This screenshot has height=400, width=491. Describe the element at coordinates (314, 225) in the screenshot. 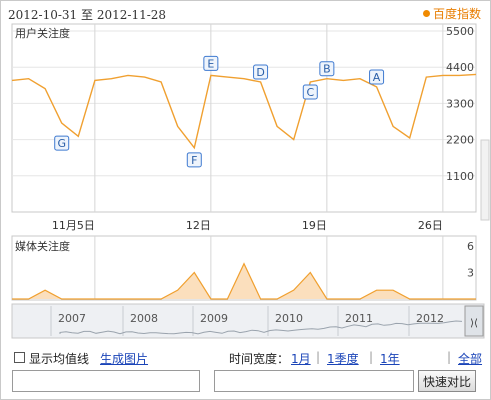

I see `x-tick-label: 19日` at that location.